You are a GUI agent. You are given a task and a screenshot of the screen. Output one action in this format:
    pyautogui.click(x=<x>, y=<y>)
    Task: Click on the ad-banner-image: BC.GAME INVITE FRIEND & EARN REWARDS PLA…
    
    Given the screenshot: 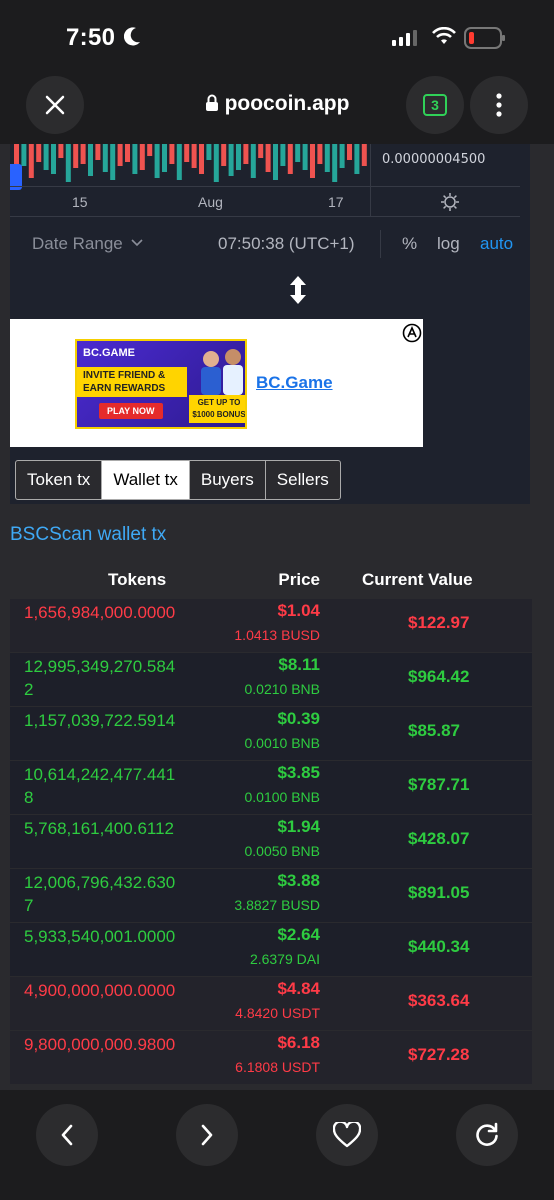 What is the action you would take?
    pyautogui.click(x=161, y=384)
    